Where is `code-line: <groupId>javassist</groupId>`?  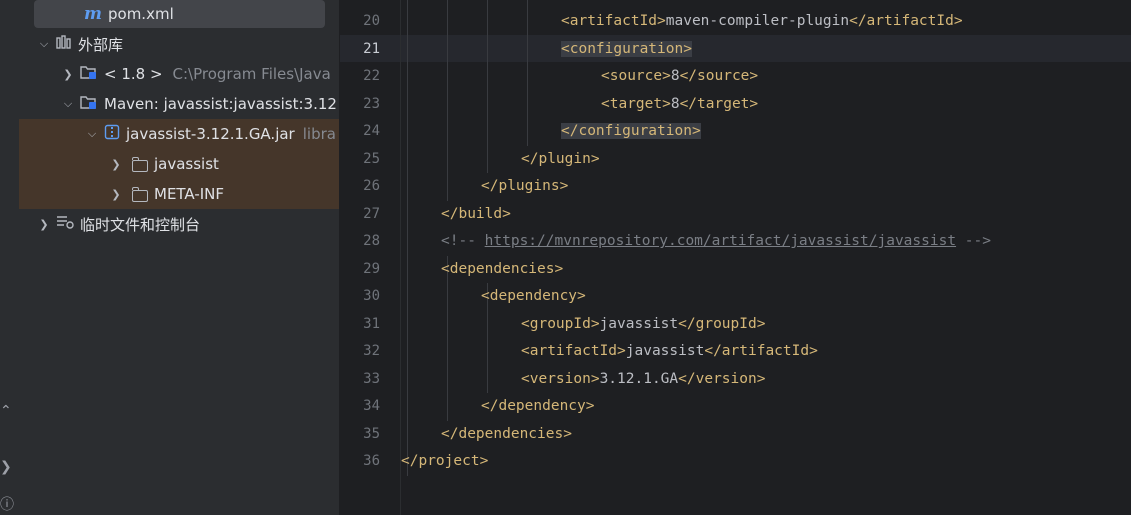 code-line: <groupId>javassist</groupId> is located at coordinates (643, 324).